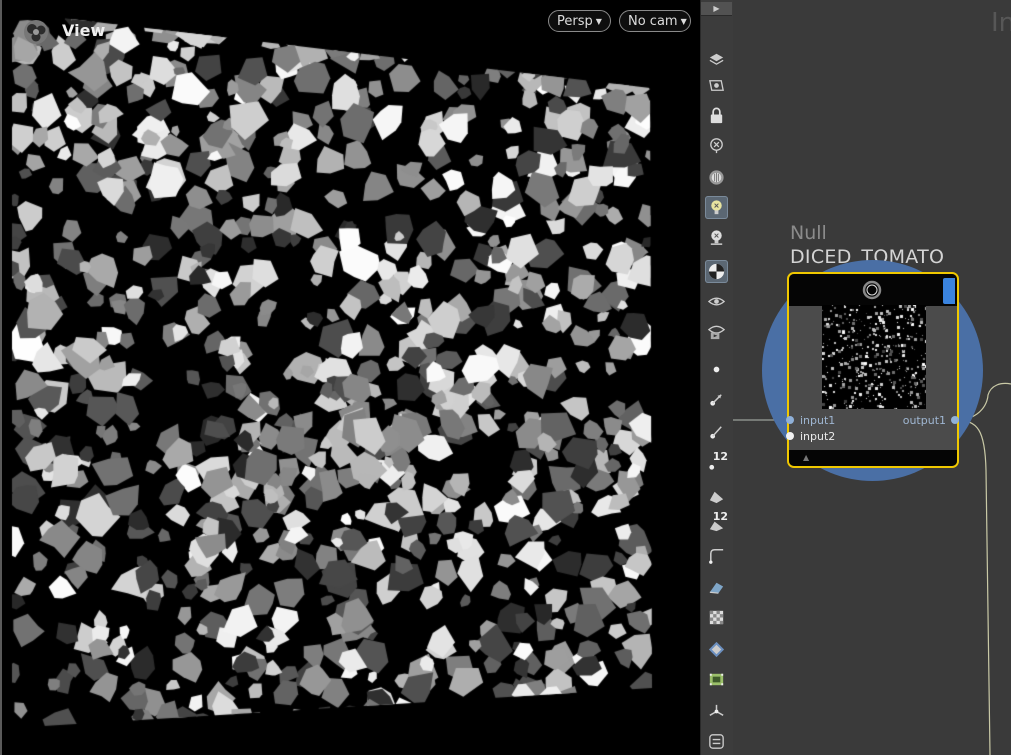  What do you see at coordinates (716, 649) in the screenshot?
I see `vertex-icon` at bounding box center [716, 649].